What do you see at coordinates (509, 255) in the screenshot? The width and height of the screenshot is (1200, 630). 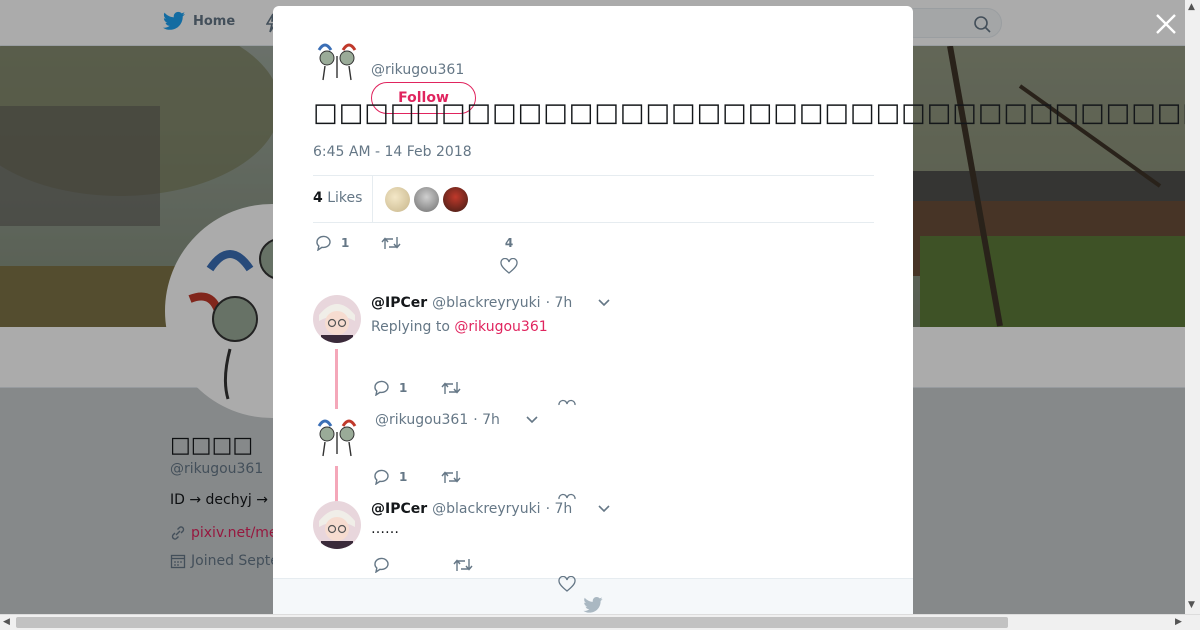 I see `like-action: 4` at bounding box center [509, 255].